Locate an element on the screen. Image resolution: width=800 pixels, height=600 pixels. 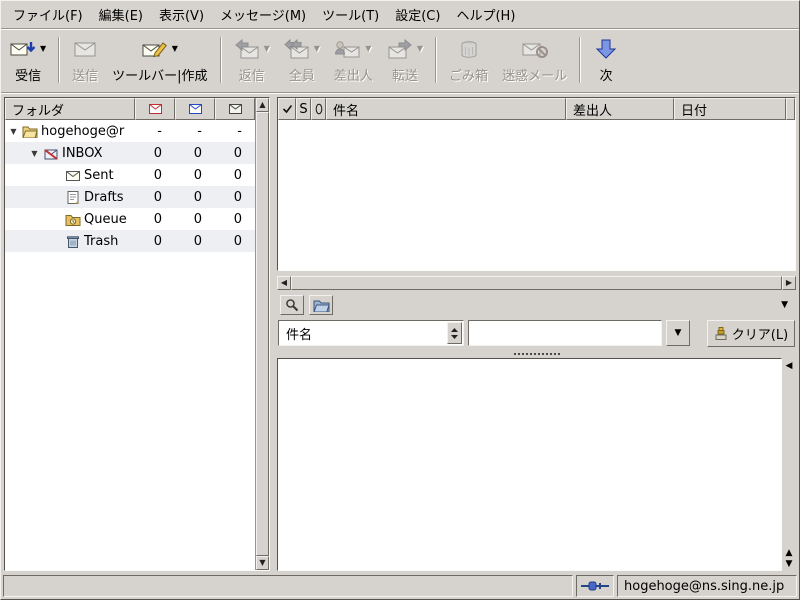
folder-column-header: フォルダ is located at coordinates (70, 109).